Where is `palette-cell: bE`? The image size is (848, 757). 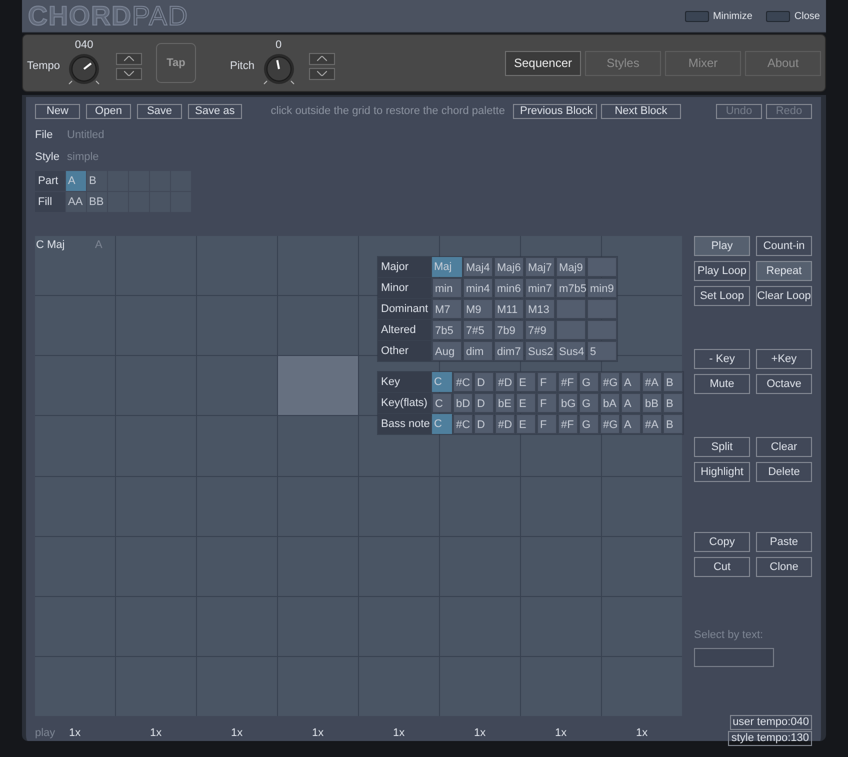 palette-cell: bE is located at coordinates (505, 403).